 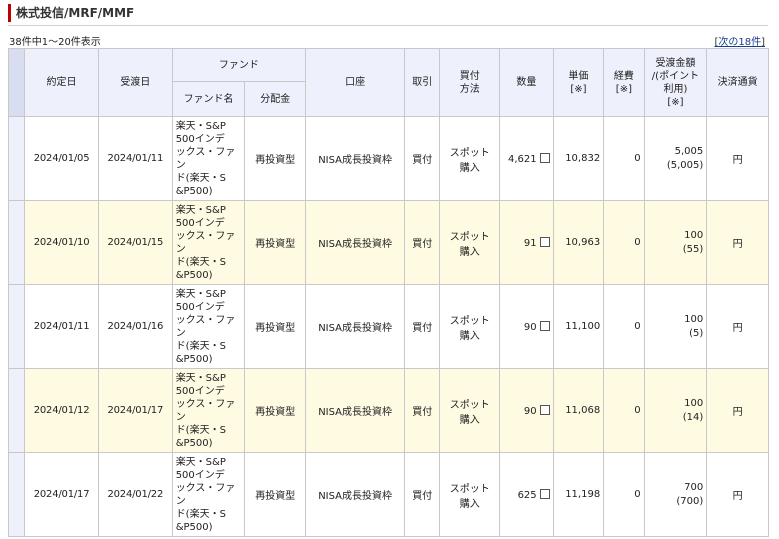 What do you see at coordinates (675, 82) in the screenshot?
I see `header-settle-amount: 受渡金額 /(ポイント 利用) [※]` at bounding box center [675, 82].